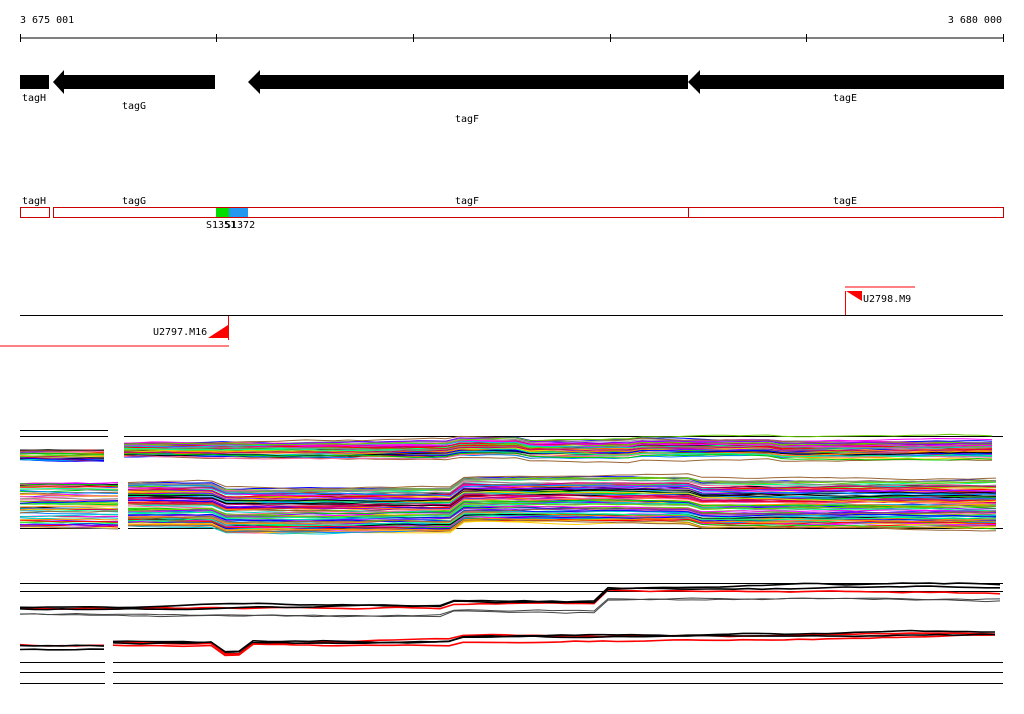  What do you see at coordinates (975, 20) in the screenshot?
I see `ruler-end-label: 3 680 000` at bounding box center [975, 20].